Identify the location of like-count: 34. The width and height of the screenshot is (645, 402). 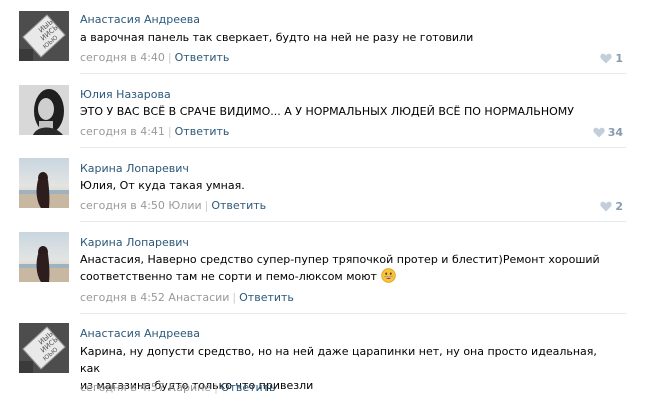
(615, 132).